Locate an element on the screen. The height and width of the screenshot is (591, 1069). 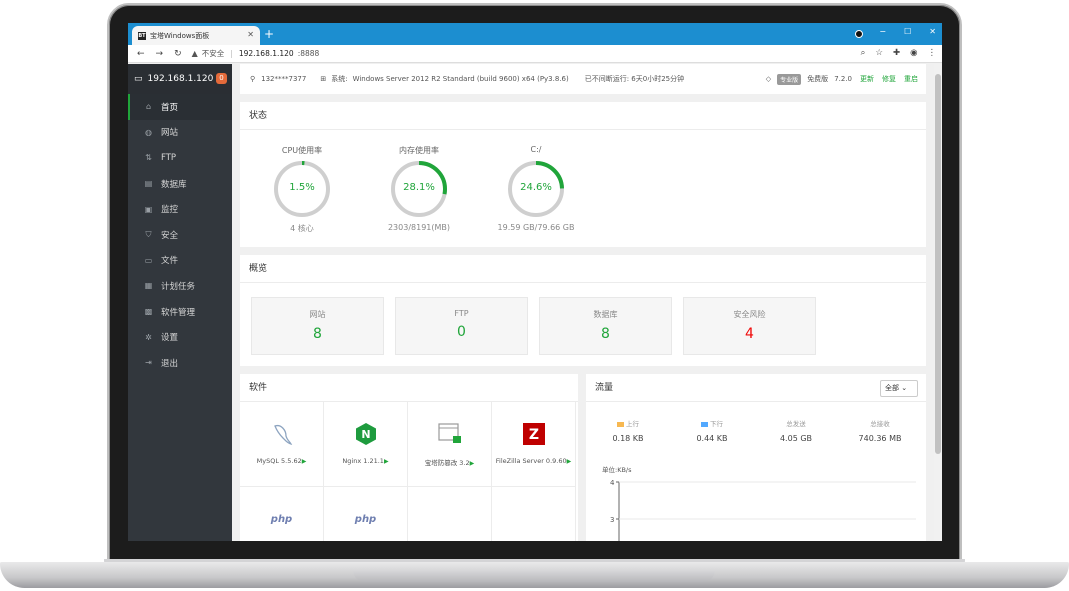
menu-icon: ⋮ is located at coordinates (932, 53).